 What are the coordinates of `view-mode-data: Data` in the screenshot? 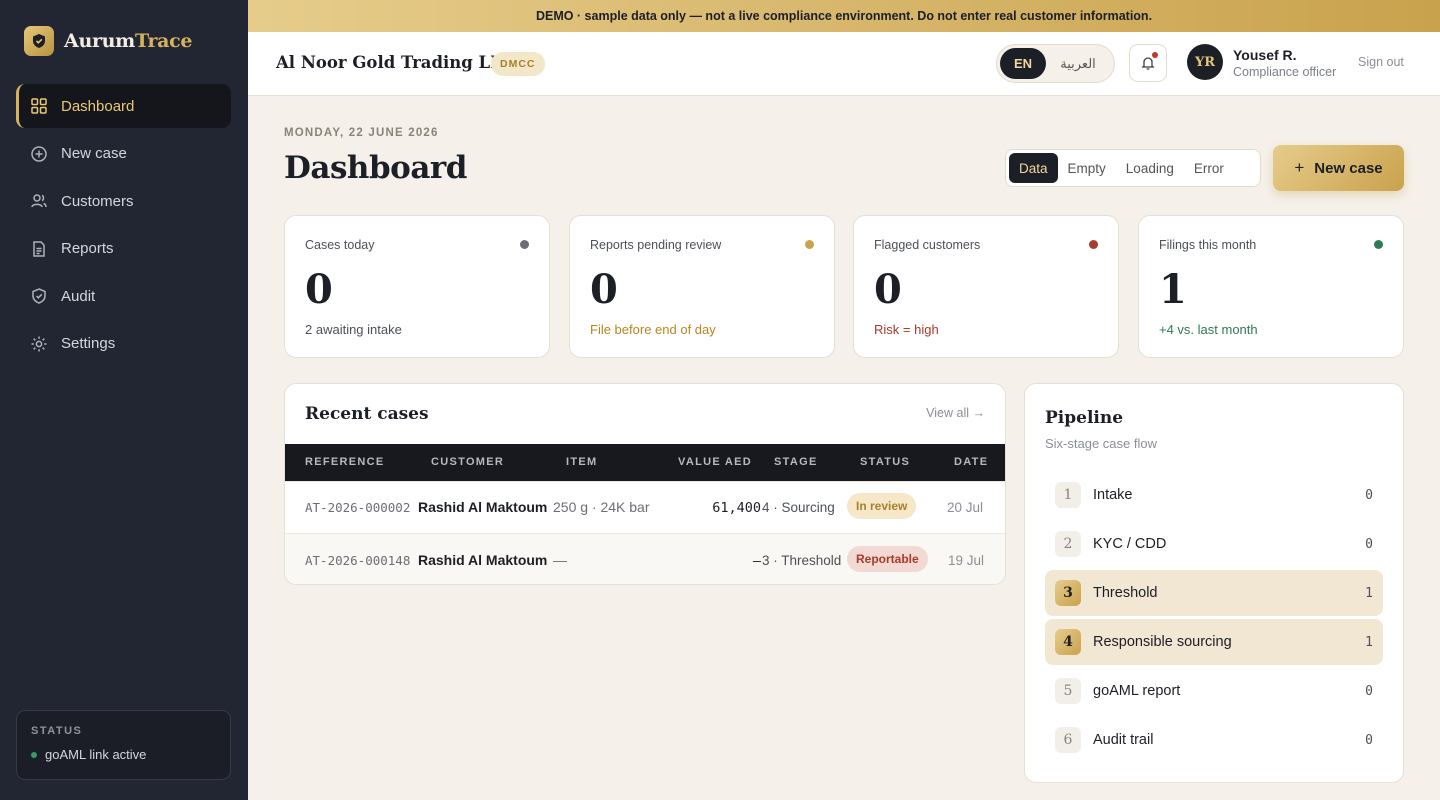 It's located at (1033, 168).